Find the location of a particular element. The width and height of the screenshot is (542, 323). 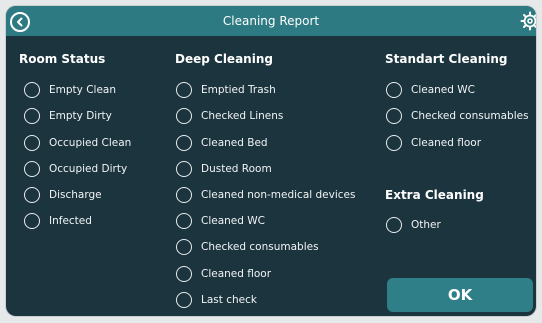

option-label: Dusted Room is located at coordinates (236, 169).